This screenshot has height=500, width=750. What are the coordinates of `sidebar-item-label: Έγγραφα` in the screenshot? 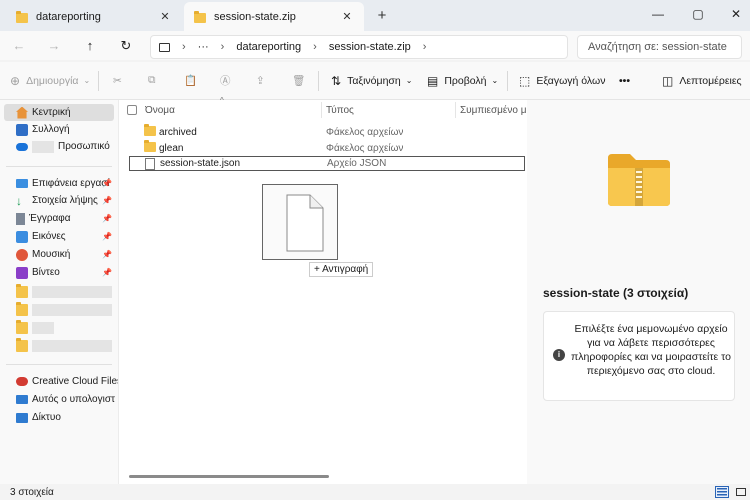 It's located at (50, 218).